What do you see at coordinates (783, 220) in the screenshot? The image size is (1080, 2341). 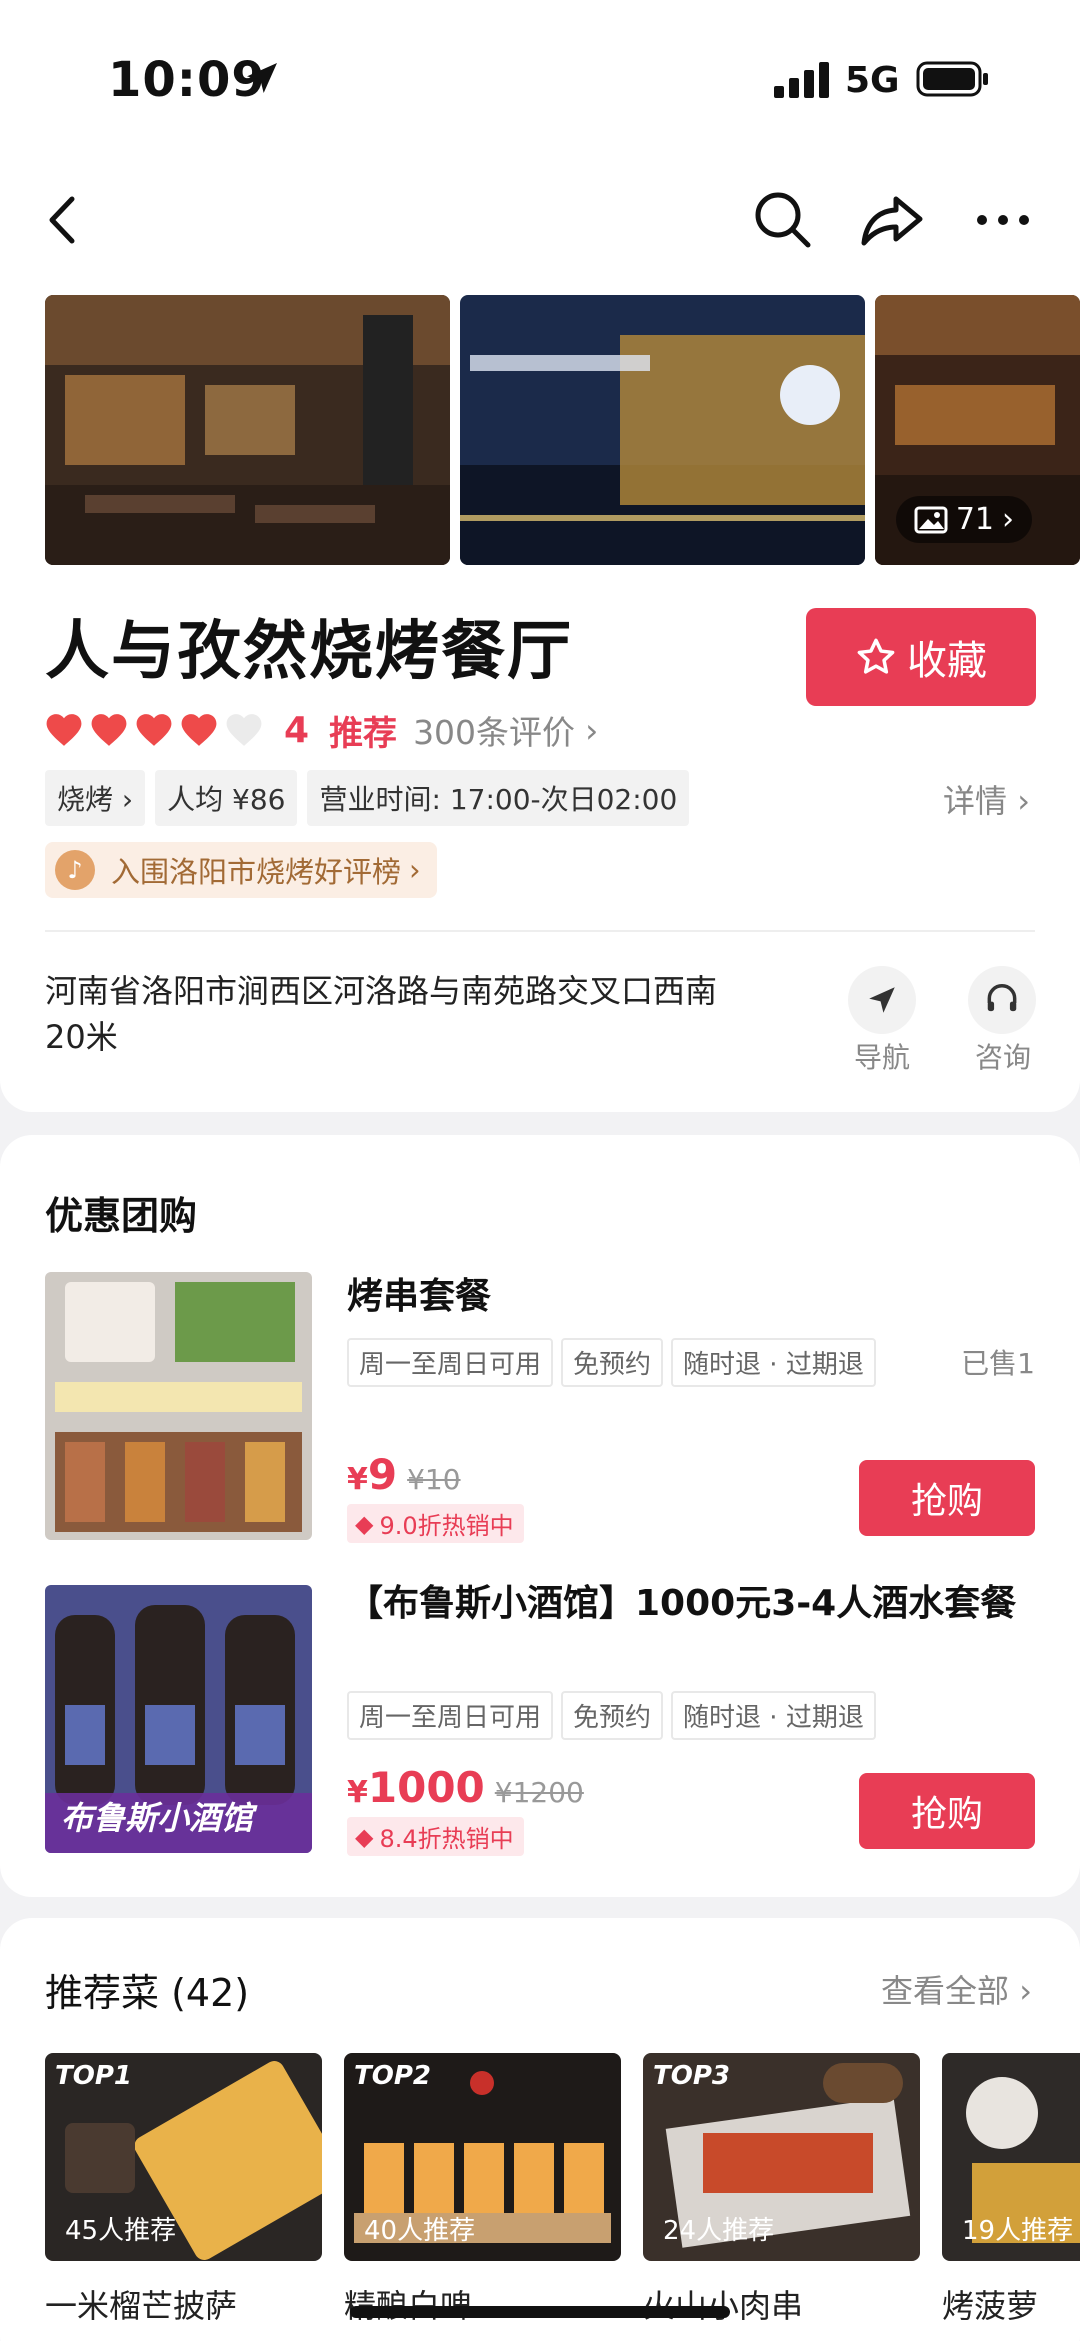 I see `search-icon` at bounding box center [783, 220].